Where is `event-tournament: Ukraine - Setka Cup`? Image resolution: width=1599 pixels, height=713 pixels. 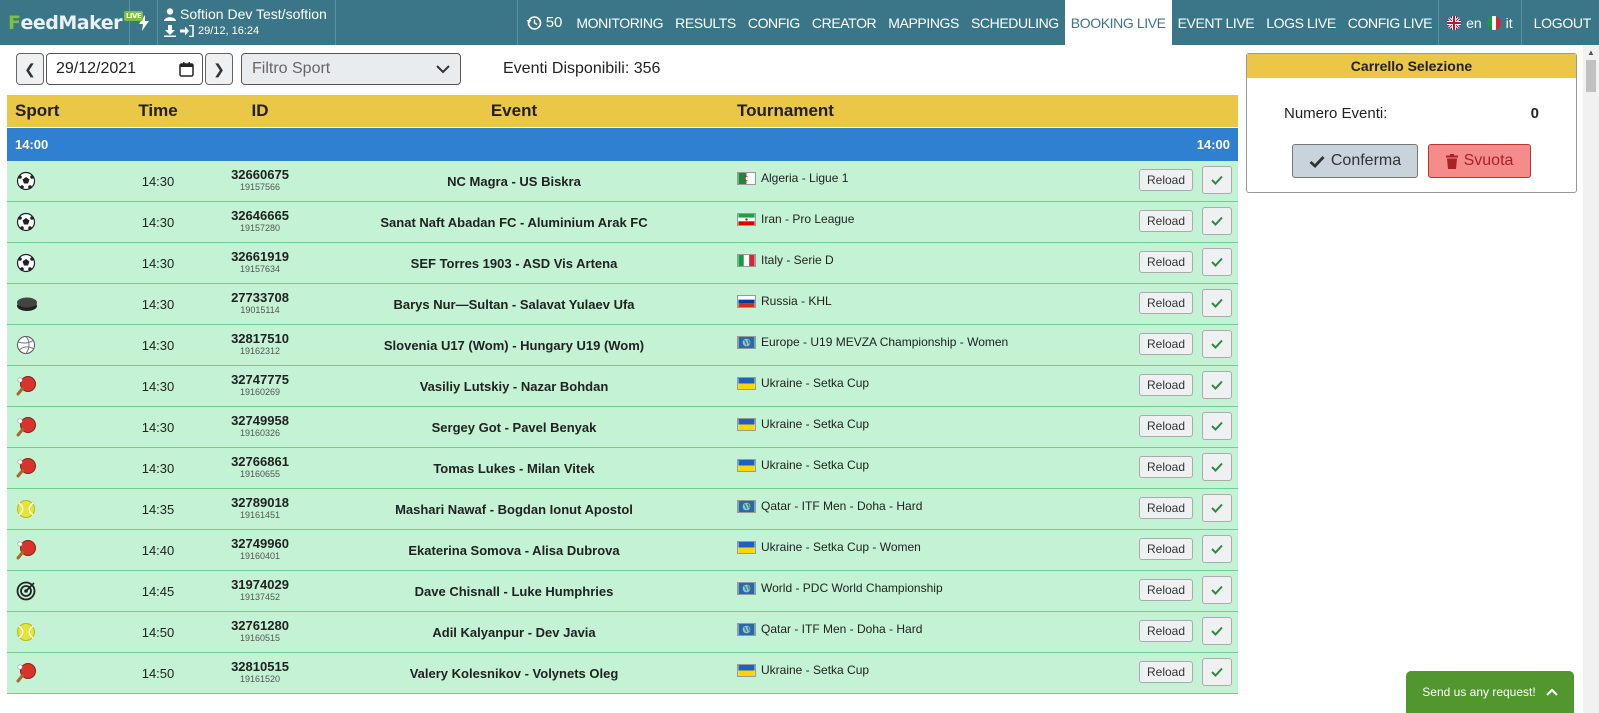
event-tournament: Ukraine - Setka Cup is located at coordinates (793, 424).